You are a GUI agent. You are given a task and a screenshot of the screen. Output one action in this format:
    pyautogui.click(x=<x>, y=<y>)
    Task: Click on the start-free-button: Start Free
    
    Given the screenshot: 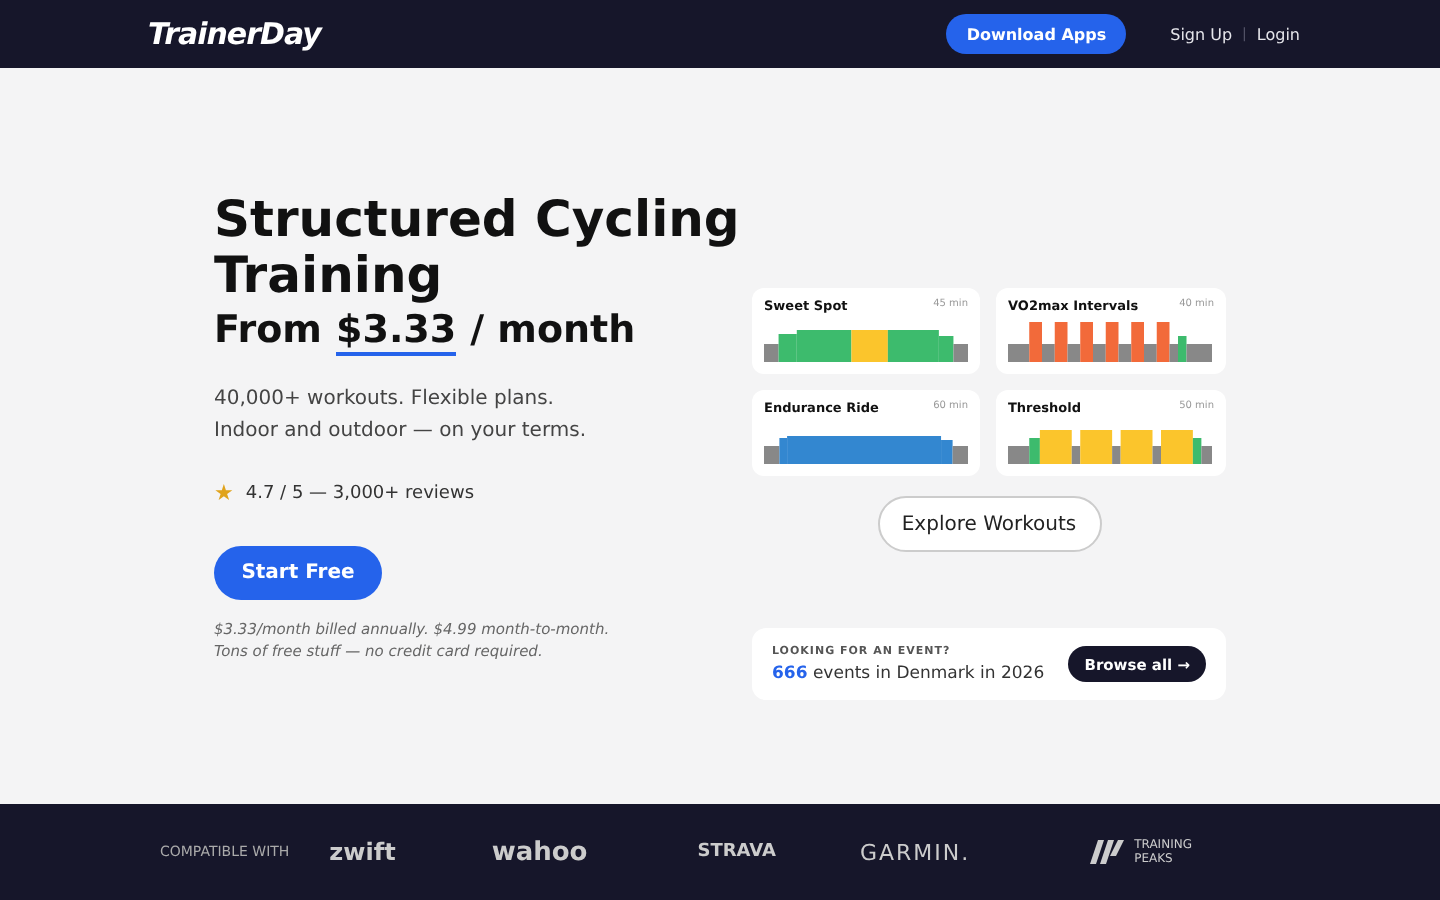 What is the action you would take?
    pyautogui.click(x=298, y=573)
    